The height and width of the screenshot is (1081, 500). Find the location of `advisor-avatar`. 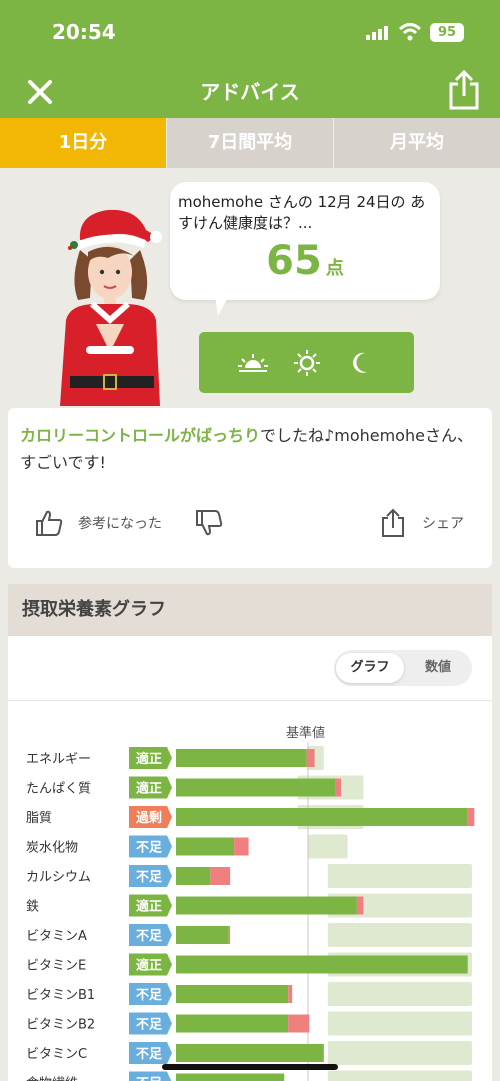

advisor-avatar is located at coordinates (111, 307).